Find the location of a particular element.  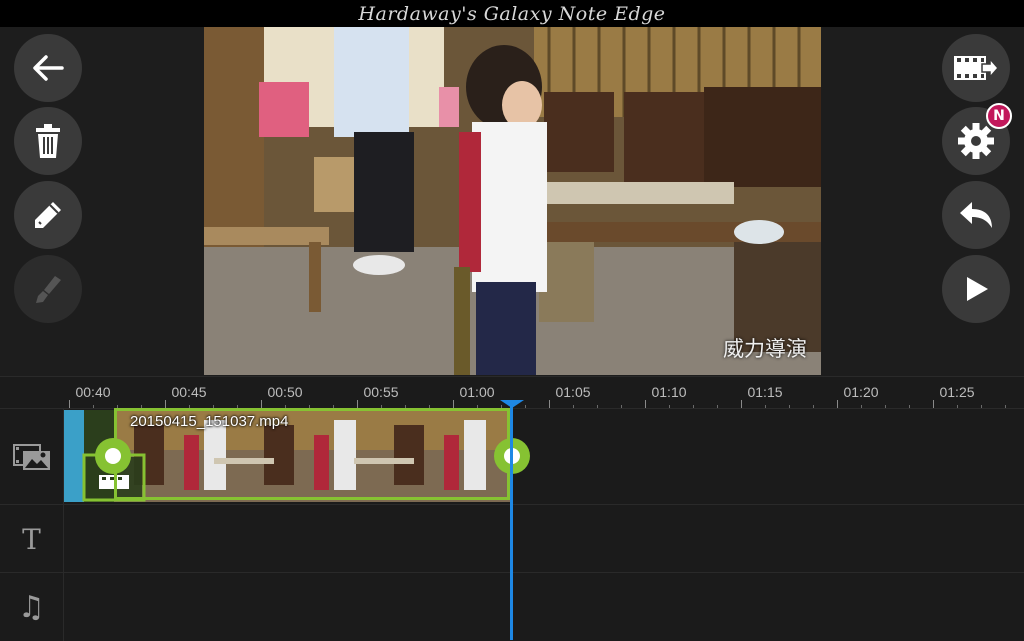

ruler-label: 01:20 is located at coordinates (861, 392).